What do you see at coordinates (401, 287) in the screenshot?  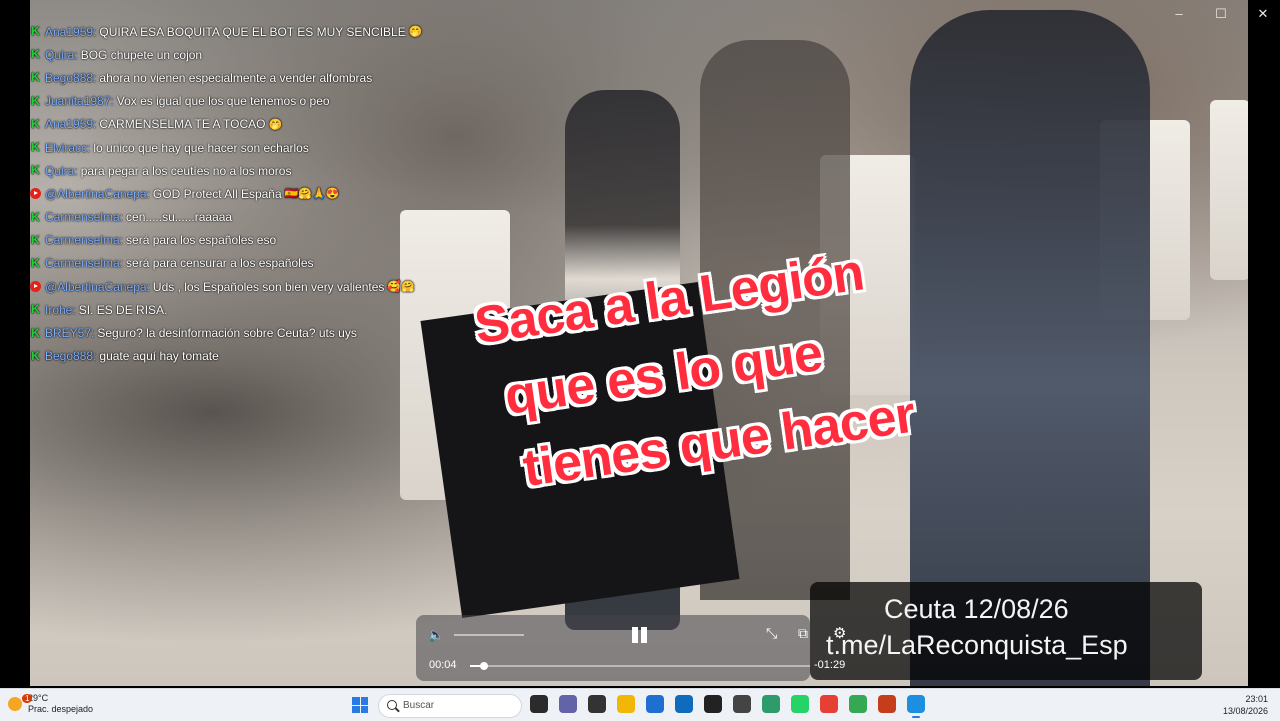 I see `chat-emoji: 🥰🤗` at bounding box center [401, 287].